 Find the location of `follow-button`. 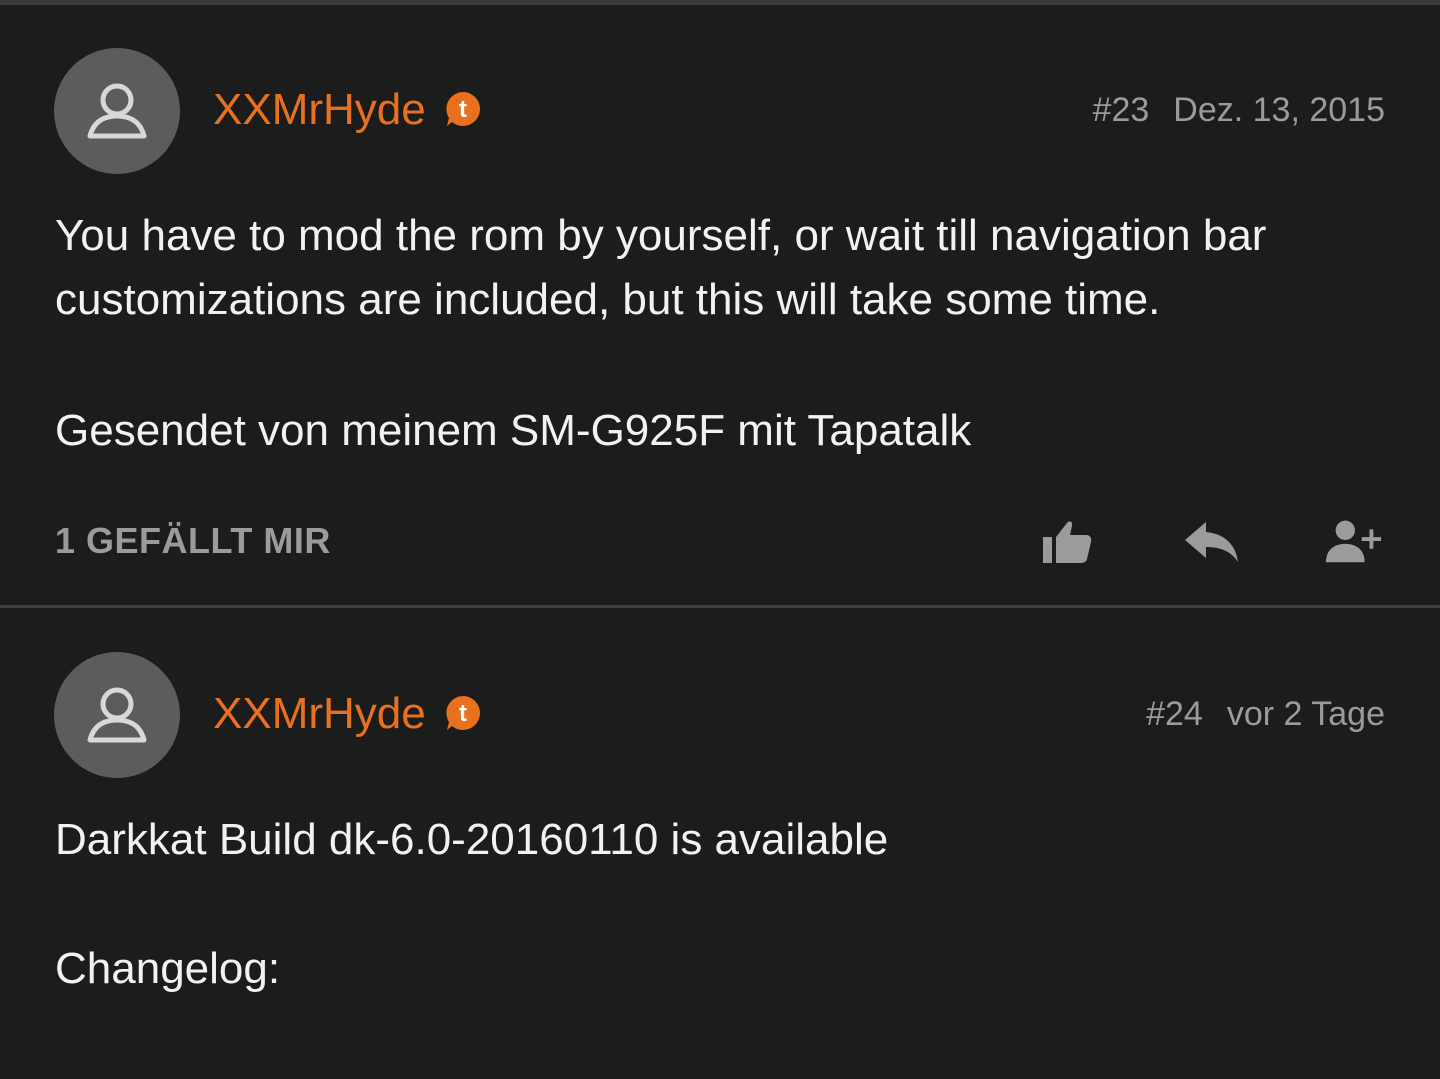

follow-button is located at coordinates (1354, 541).